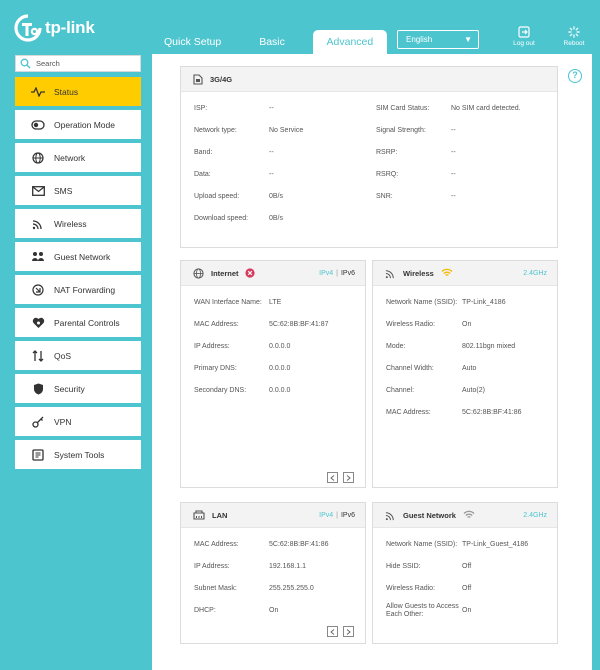 Image resolution: width=600 pixels, height=670 pixels. What do you see at coordinates (228, 302) in the screenshot?
I see `info-label: WAN Interface Name:` at bounding box center [228, 302].